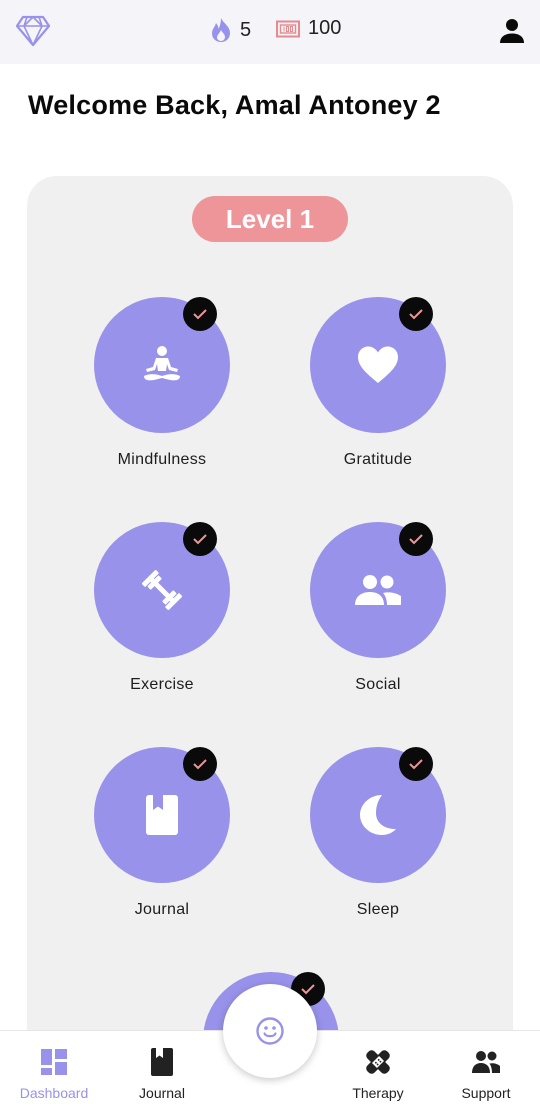 This screenshot has width=540, height=1111. What do you see at coordinates (54, 1062) in the screenshot?
I see `dashboard-icon` at bounding box center [54, 1062].